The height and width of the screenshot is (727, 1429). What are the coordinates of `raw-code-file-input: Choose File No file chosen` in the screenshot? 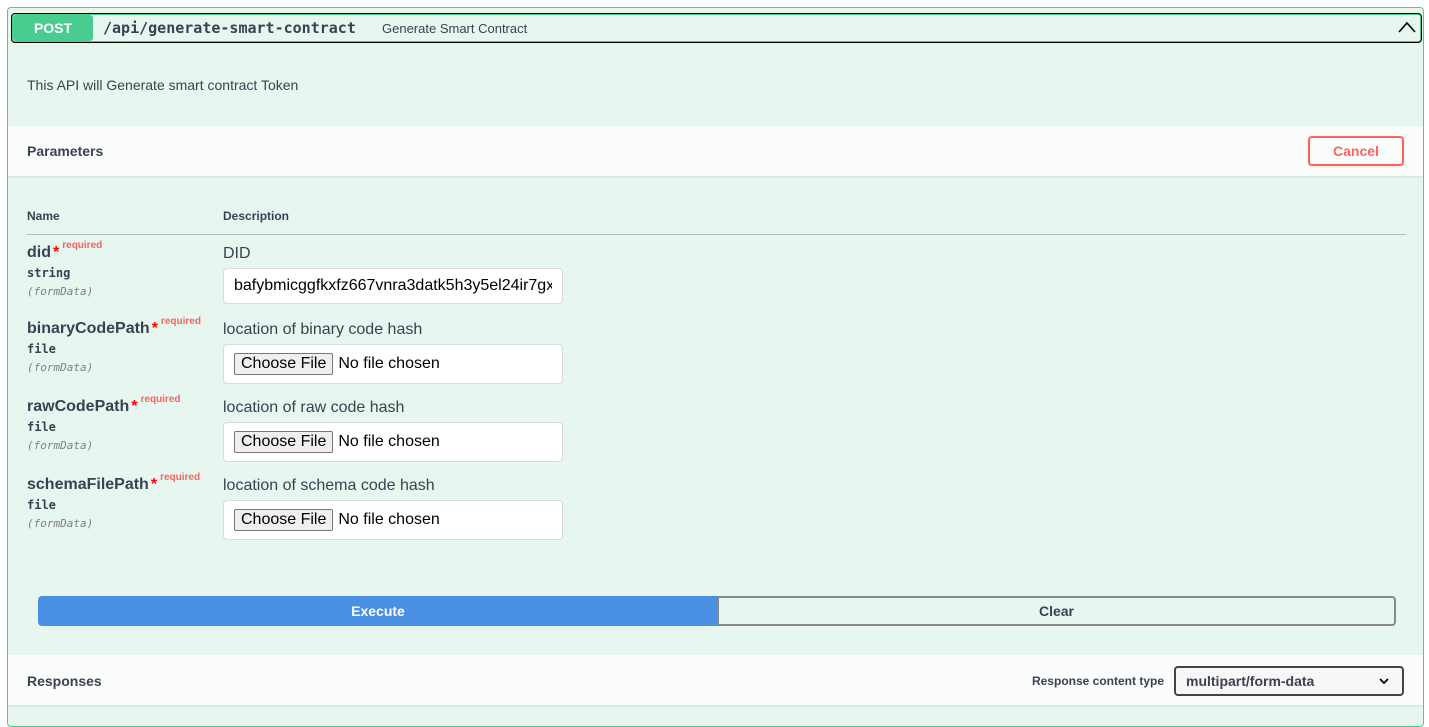 It's located at (393, 442).